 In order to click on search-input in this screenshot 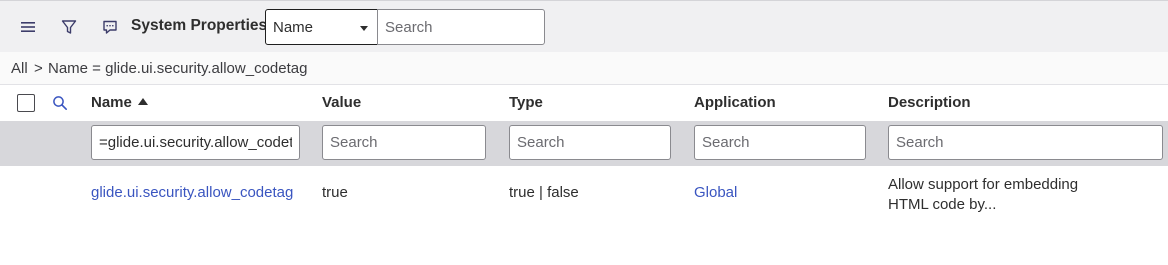, I will do `click(461, 27)`.